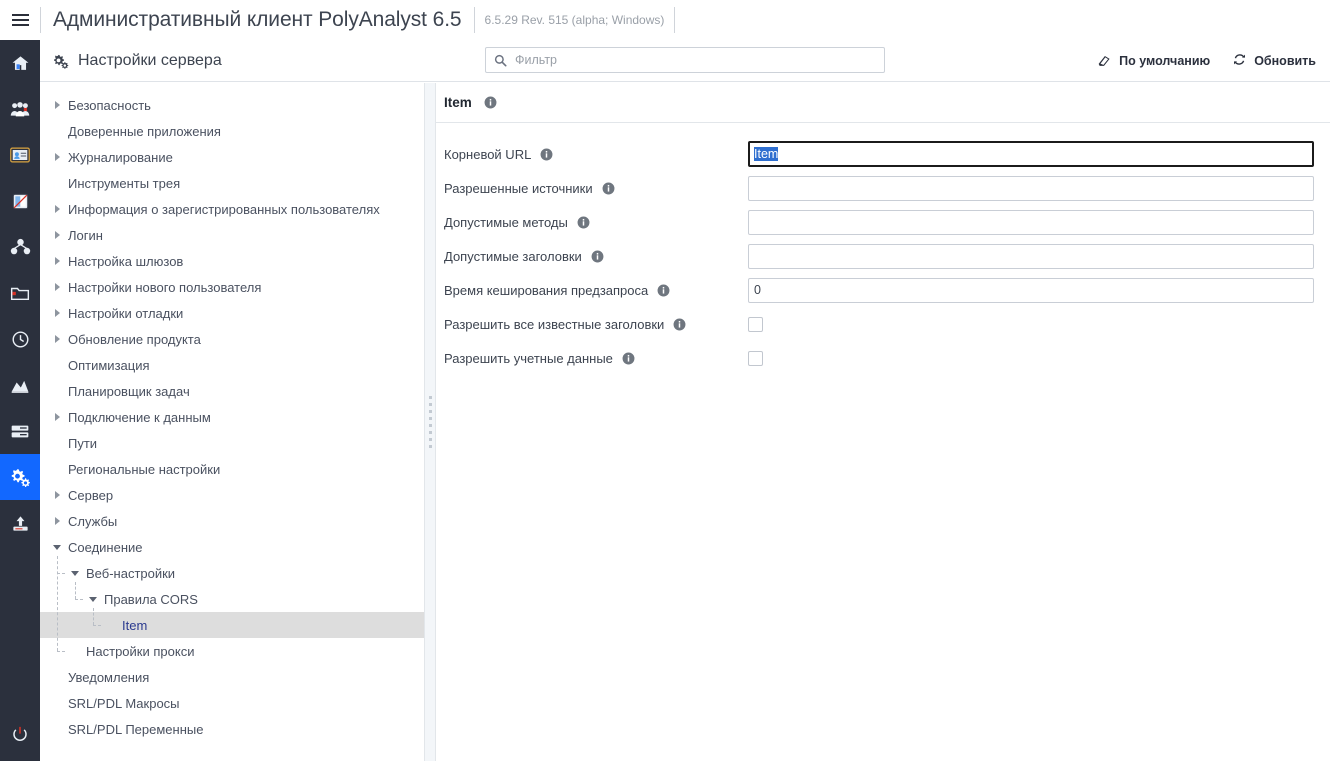  I want to click on rail-item-history, so click(20, 339).